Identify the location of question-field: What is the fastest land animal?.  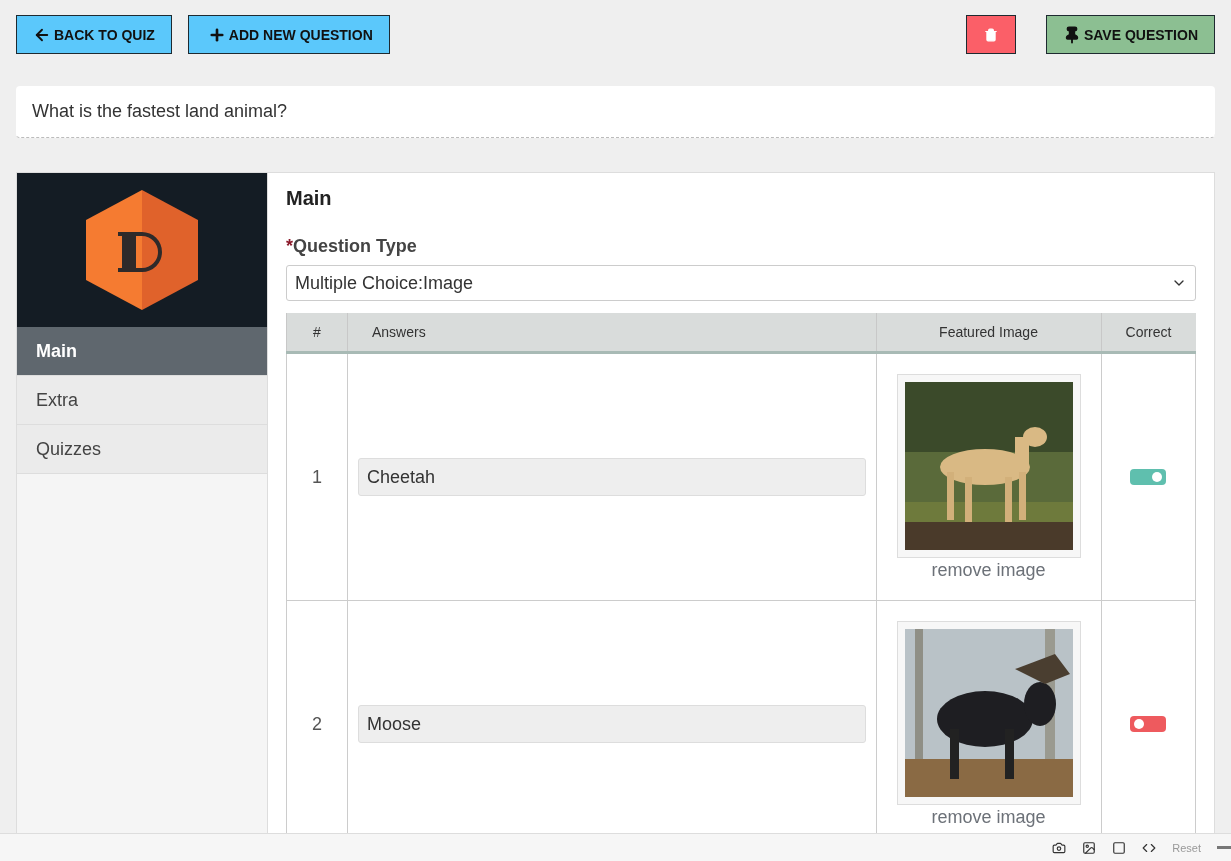
(615, 112).